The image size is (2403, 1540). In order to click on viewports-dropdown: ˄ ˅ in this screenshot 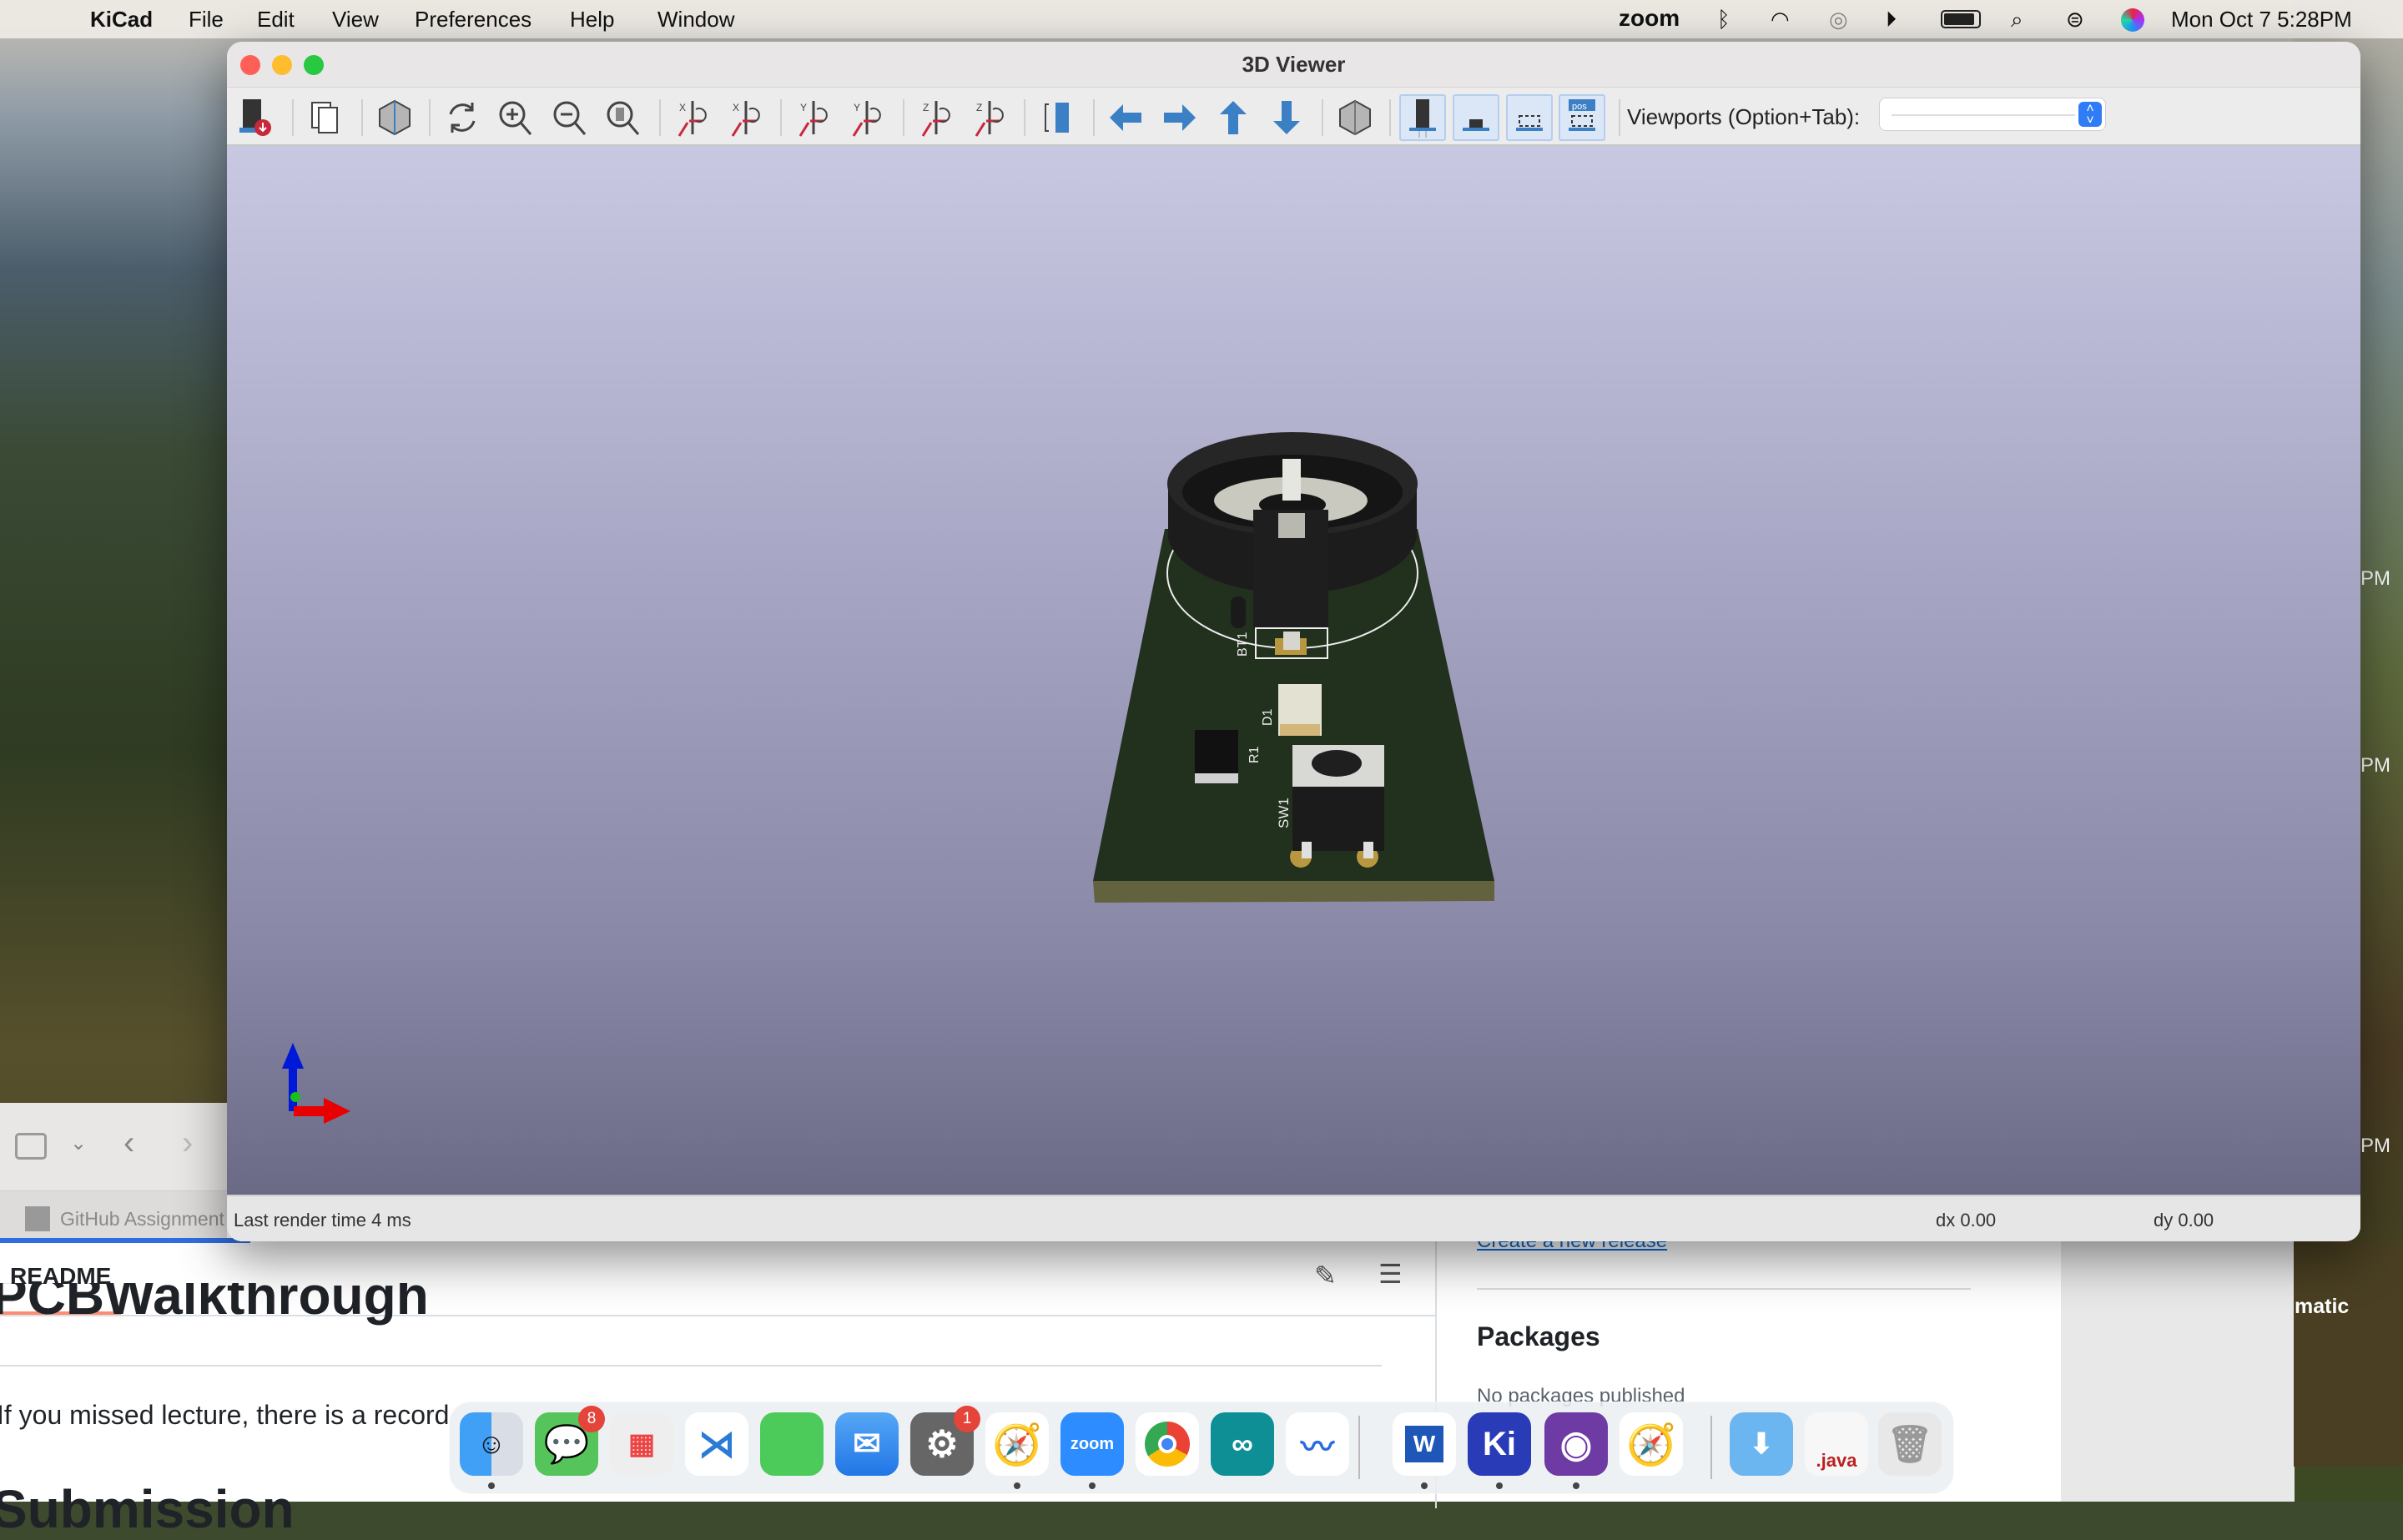, I will do `click(1993, 114)`.